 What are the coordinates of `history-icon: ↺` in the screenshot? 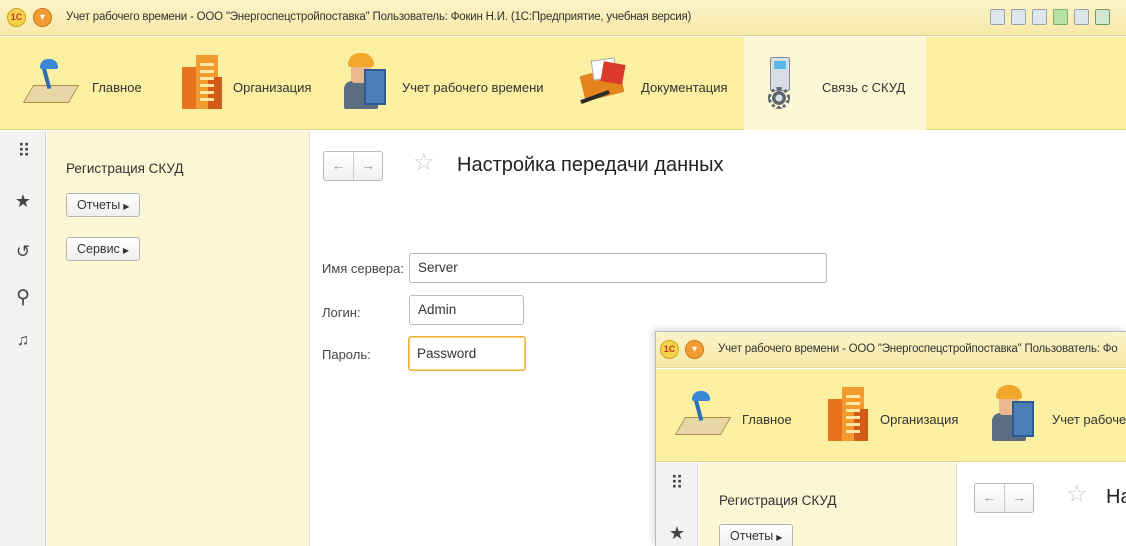 It's located at (23, 252).